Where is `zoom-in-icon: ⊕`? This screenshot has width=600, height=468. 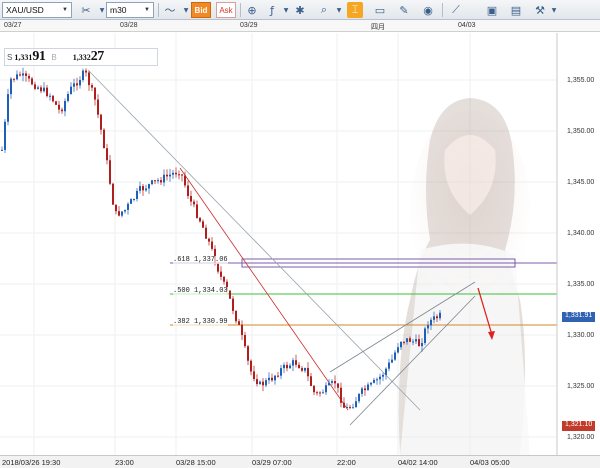 zoom-in-icon: ⊕ is located at coordinates (252, 10).